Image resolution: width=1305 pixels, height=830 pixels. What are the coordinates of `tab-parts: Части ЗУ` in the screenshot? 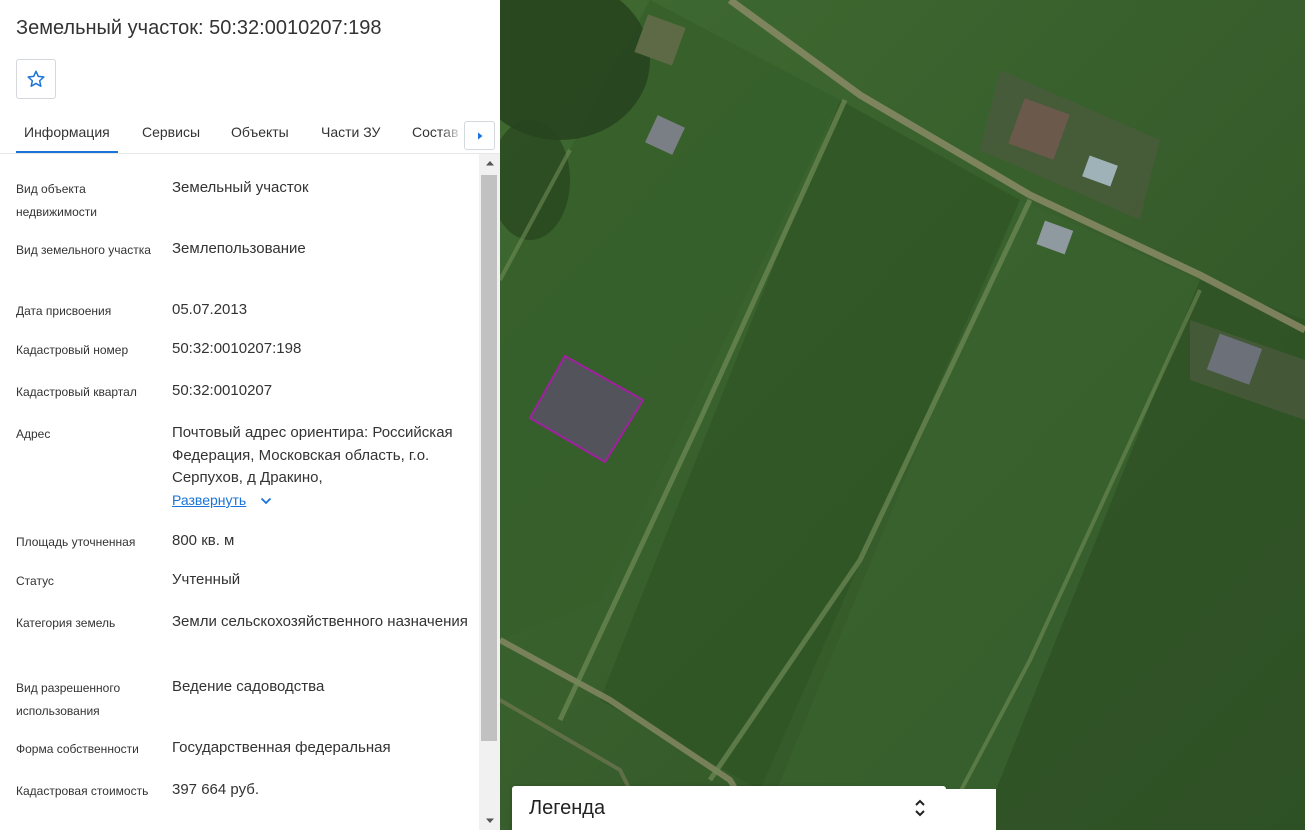 It's located at (350, 132).